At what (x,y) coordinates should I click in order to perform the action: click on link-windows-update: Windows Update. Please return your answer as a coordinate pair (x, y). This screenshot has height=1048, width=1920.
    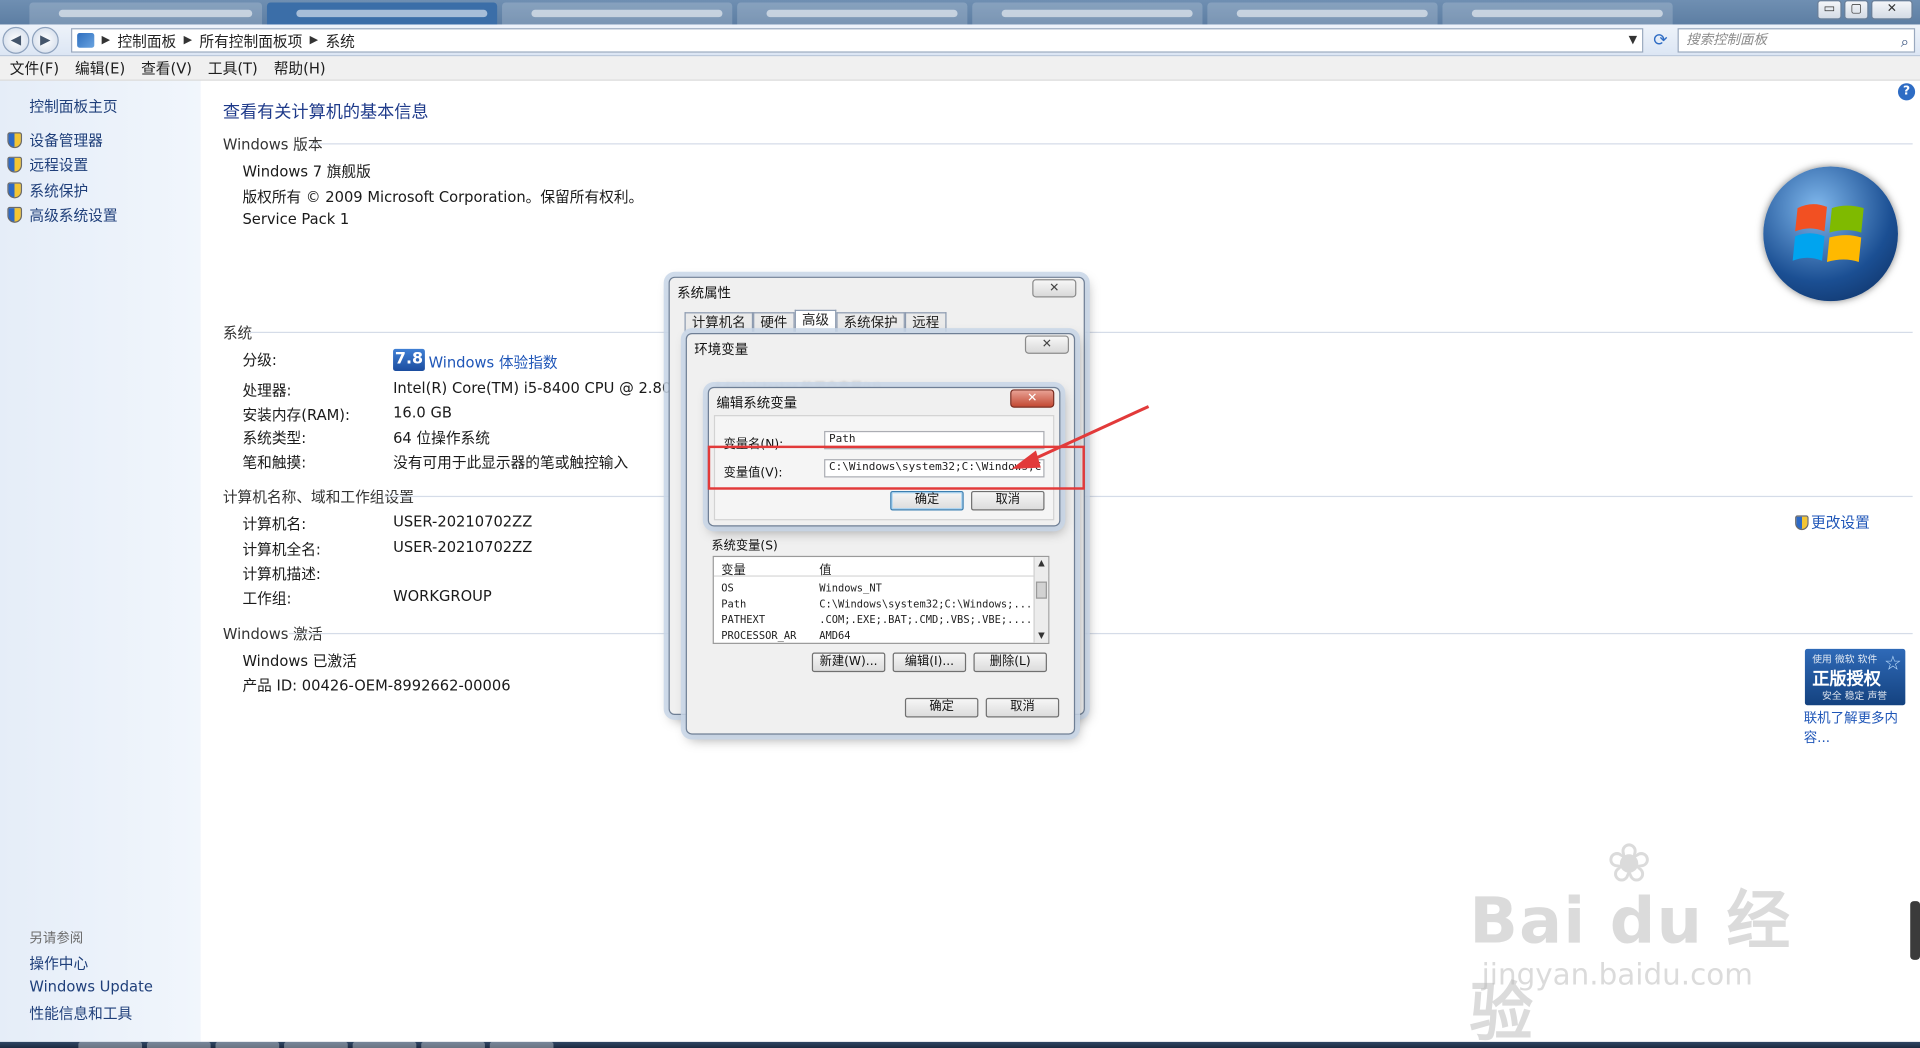
    Looking at the image, I should click on (90, 986).